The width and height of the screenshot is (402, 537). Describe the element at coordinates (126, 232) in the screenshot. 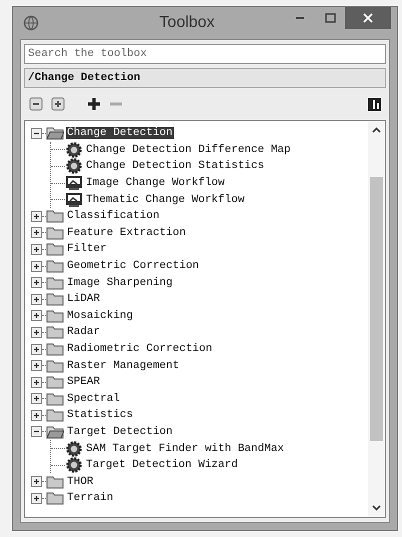

I see `tree-item: Feature Extraction` at that location.